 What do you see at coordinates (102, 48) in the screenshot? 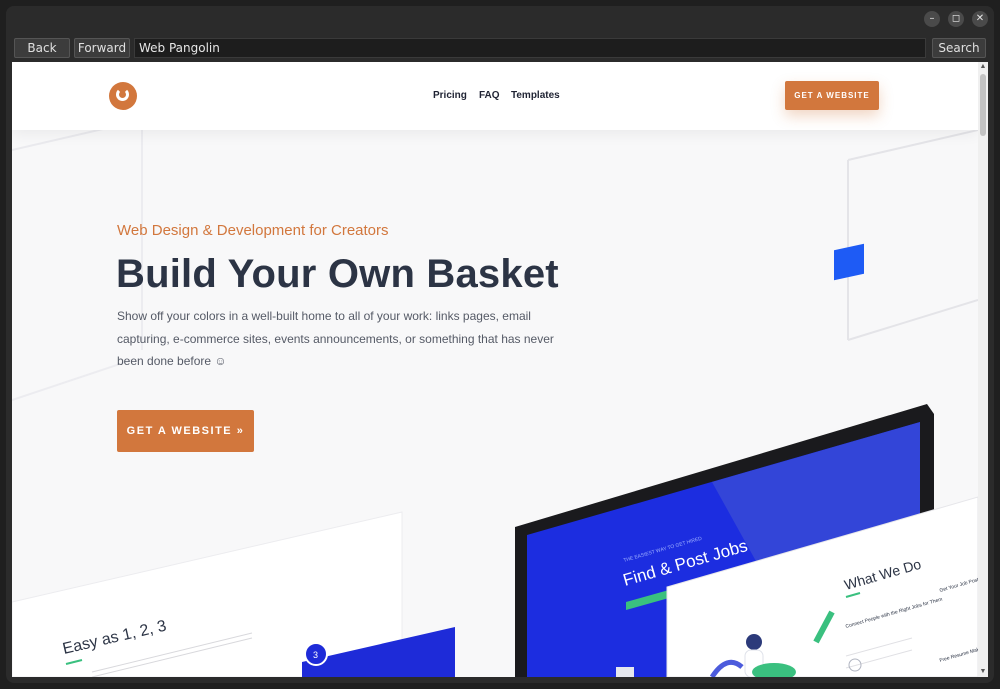
I see `forward-button: Forward` at bounding box center [102, 48].